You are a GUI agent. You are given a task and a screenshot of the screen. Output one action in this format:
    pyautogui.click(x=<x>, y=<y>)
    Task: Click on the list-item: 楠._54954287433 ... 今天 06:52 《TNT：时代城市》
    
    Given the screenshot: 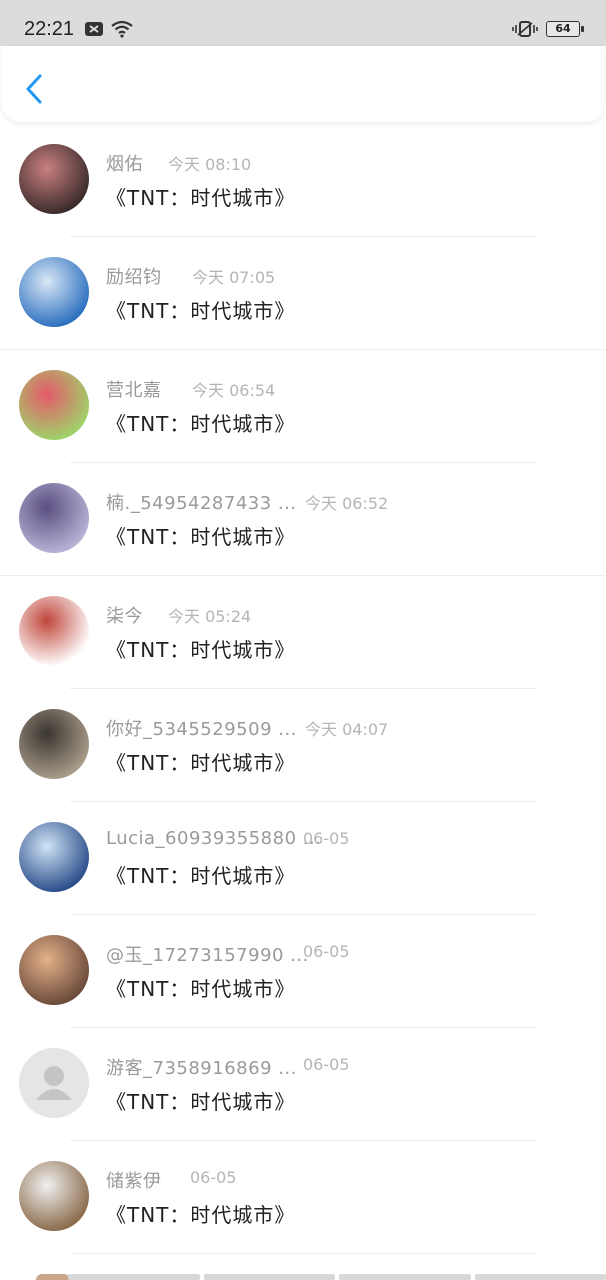 What is the action you would take?
    pyautogui.click(x=303, y=519)
    